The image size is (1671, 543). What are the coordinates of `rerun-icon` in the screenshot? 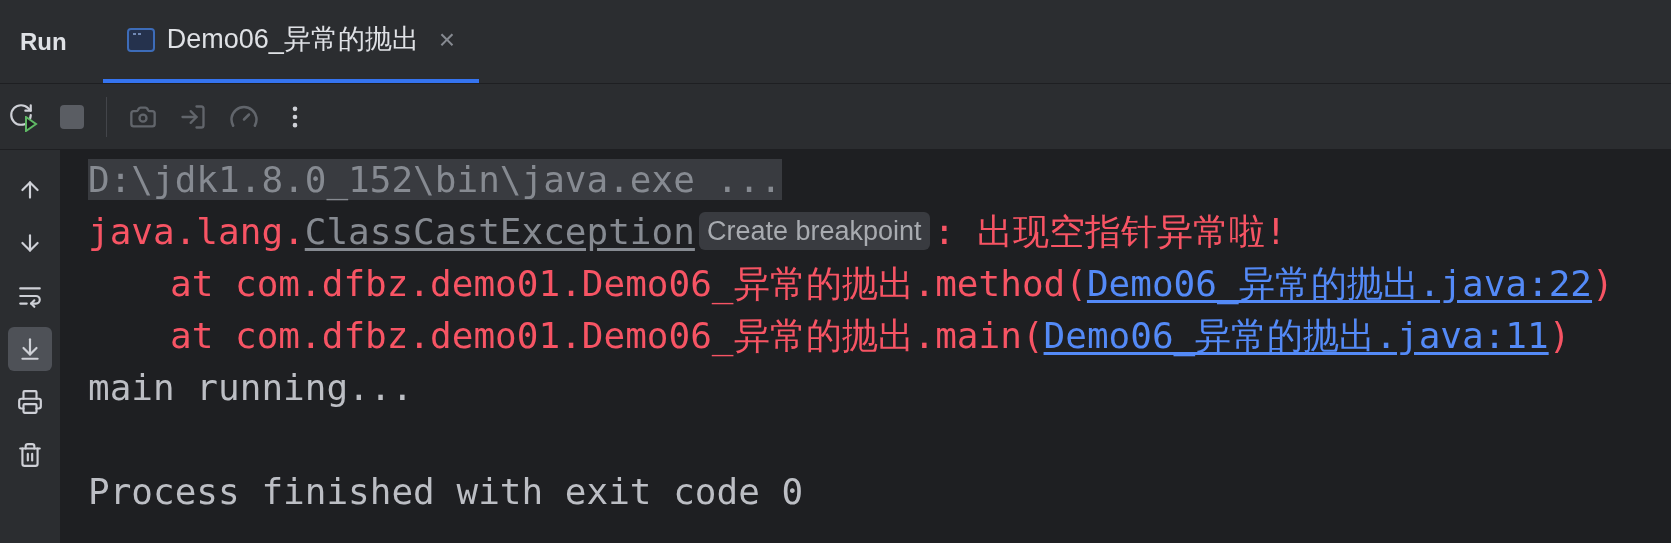 It's located at (23, 116).